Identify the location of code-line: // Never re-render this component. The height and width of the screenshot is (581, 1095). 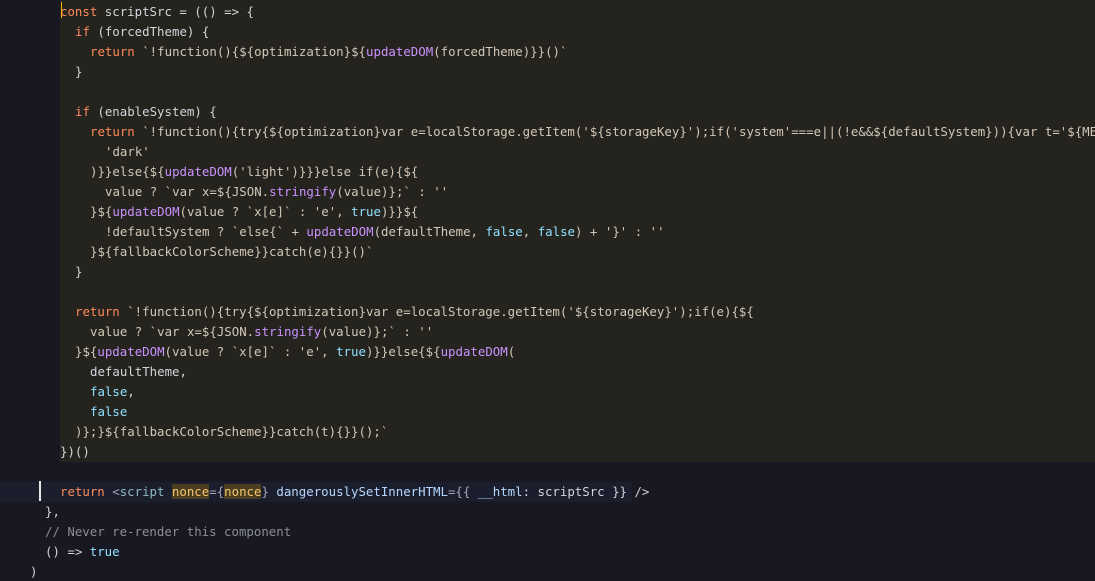
(547, 532).